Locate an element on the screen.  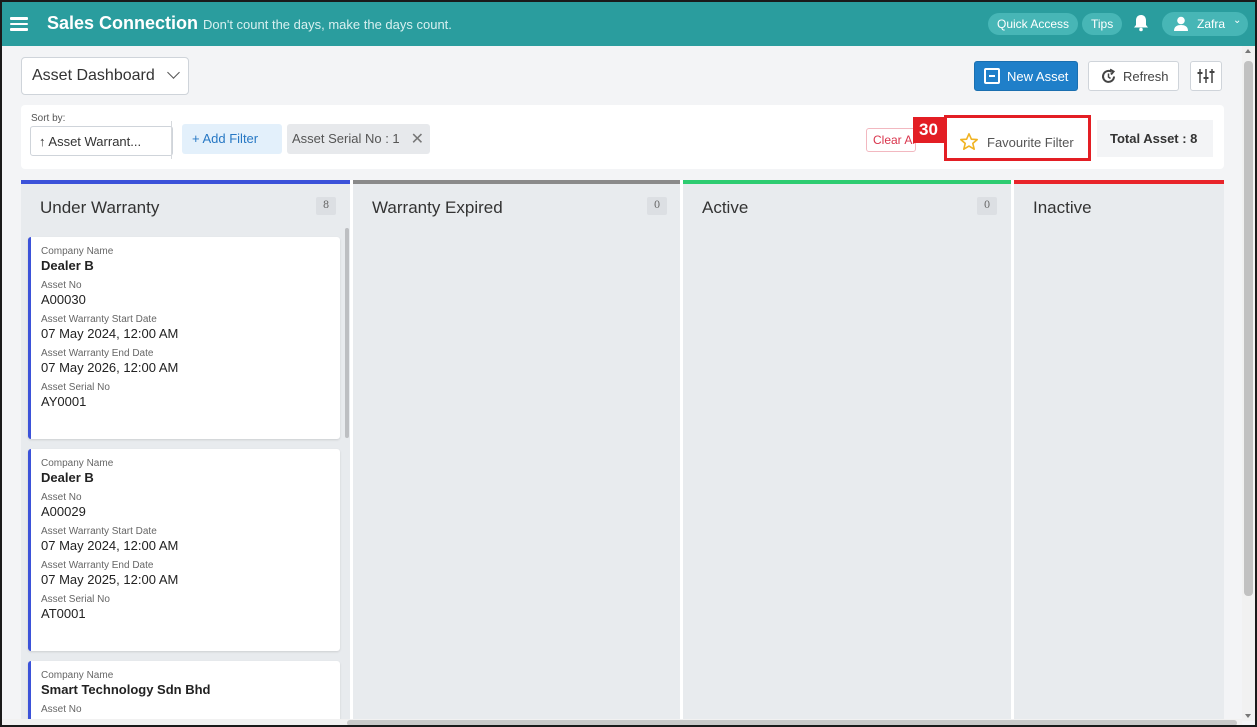
column-title: Inactive is located at coordinates (1062, 207).